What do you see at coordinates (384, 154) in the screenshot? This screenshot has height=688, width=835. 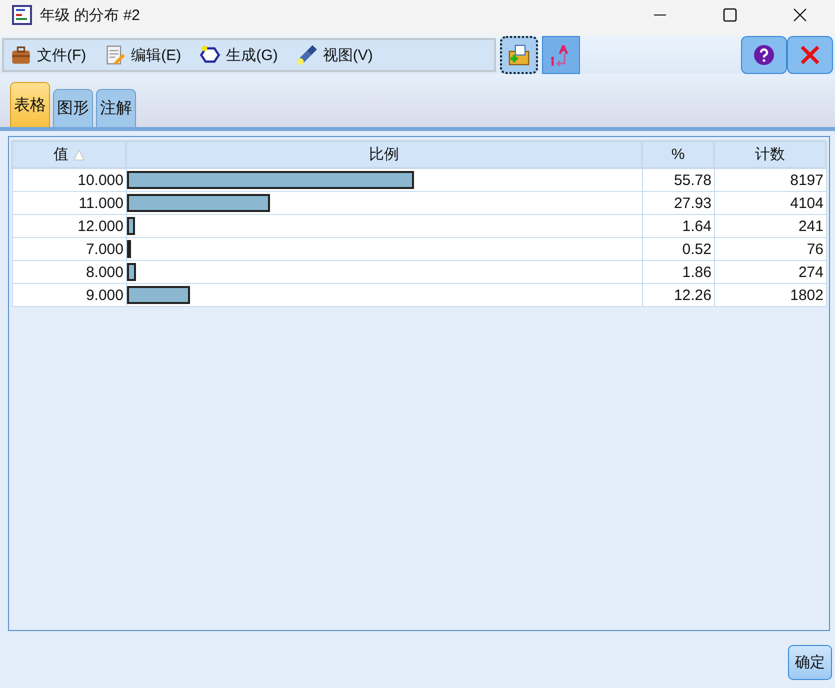 I see `column-header: 比例` at bounding box center [384, 154].